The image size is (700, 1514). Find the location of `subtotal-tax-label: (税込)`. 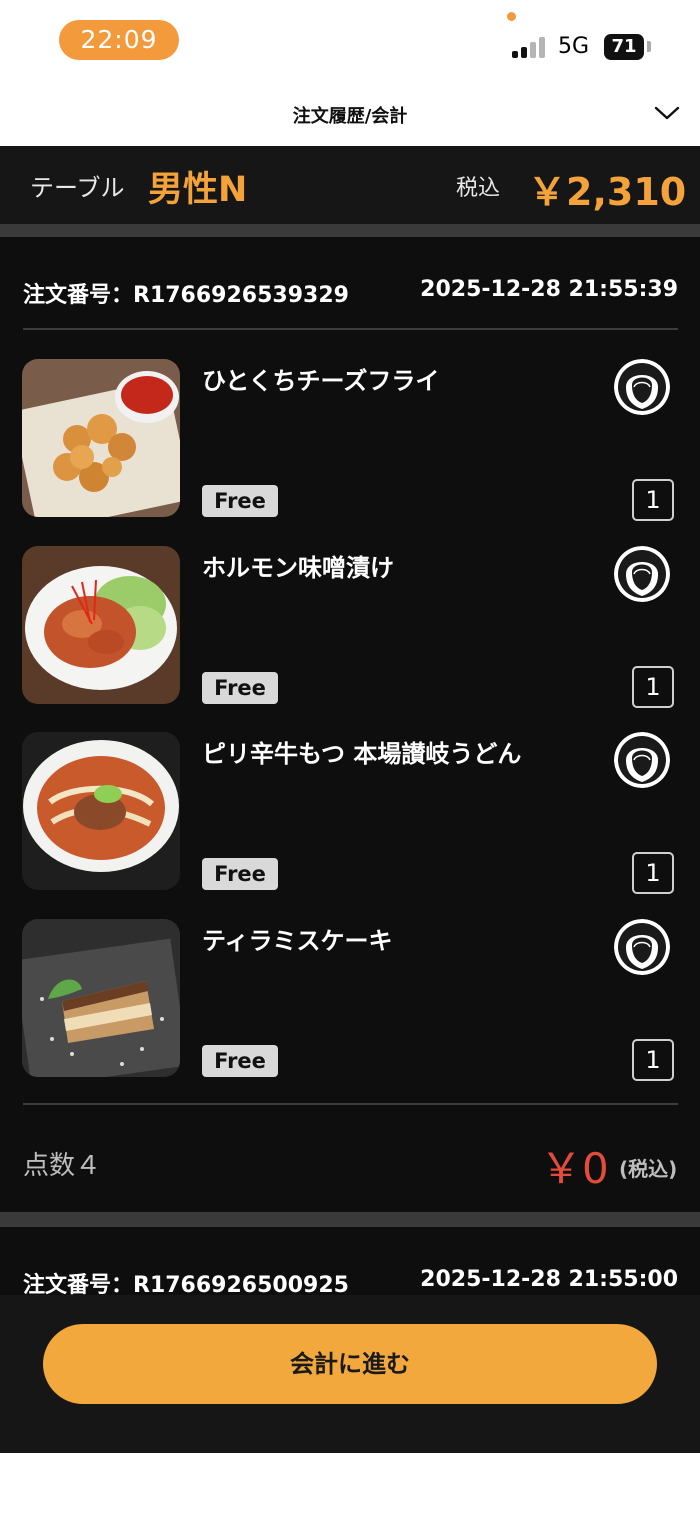

subtotal-tax-label: (税込) is located at coordinates (648, 1169).